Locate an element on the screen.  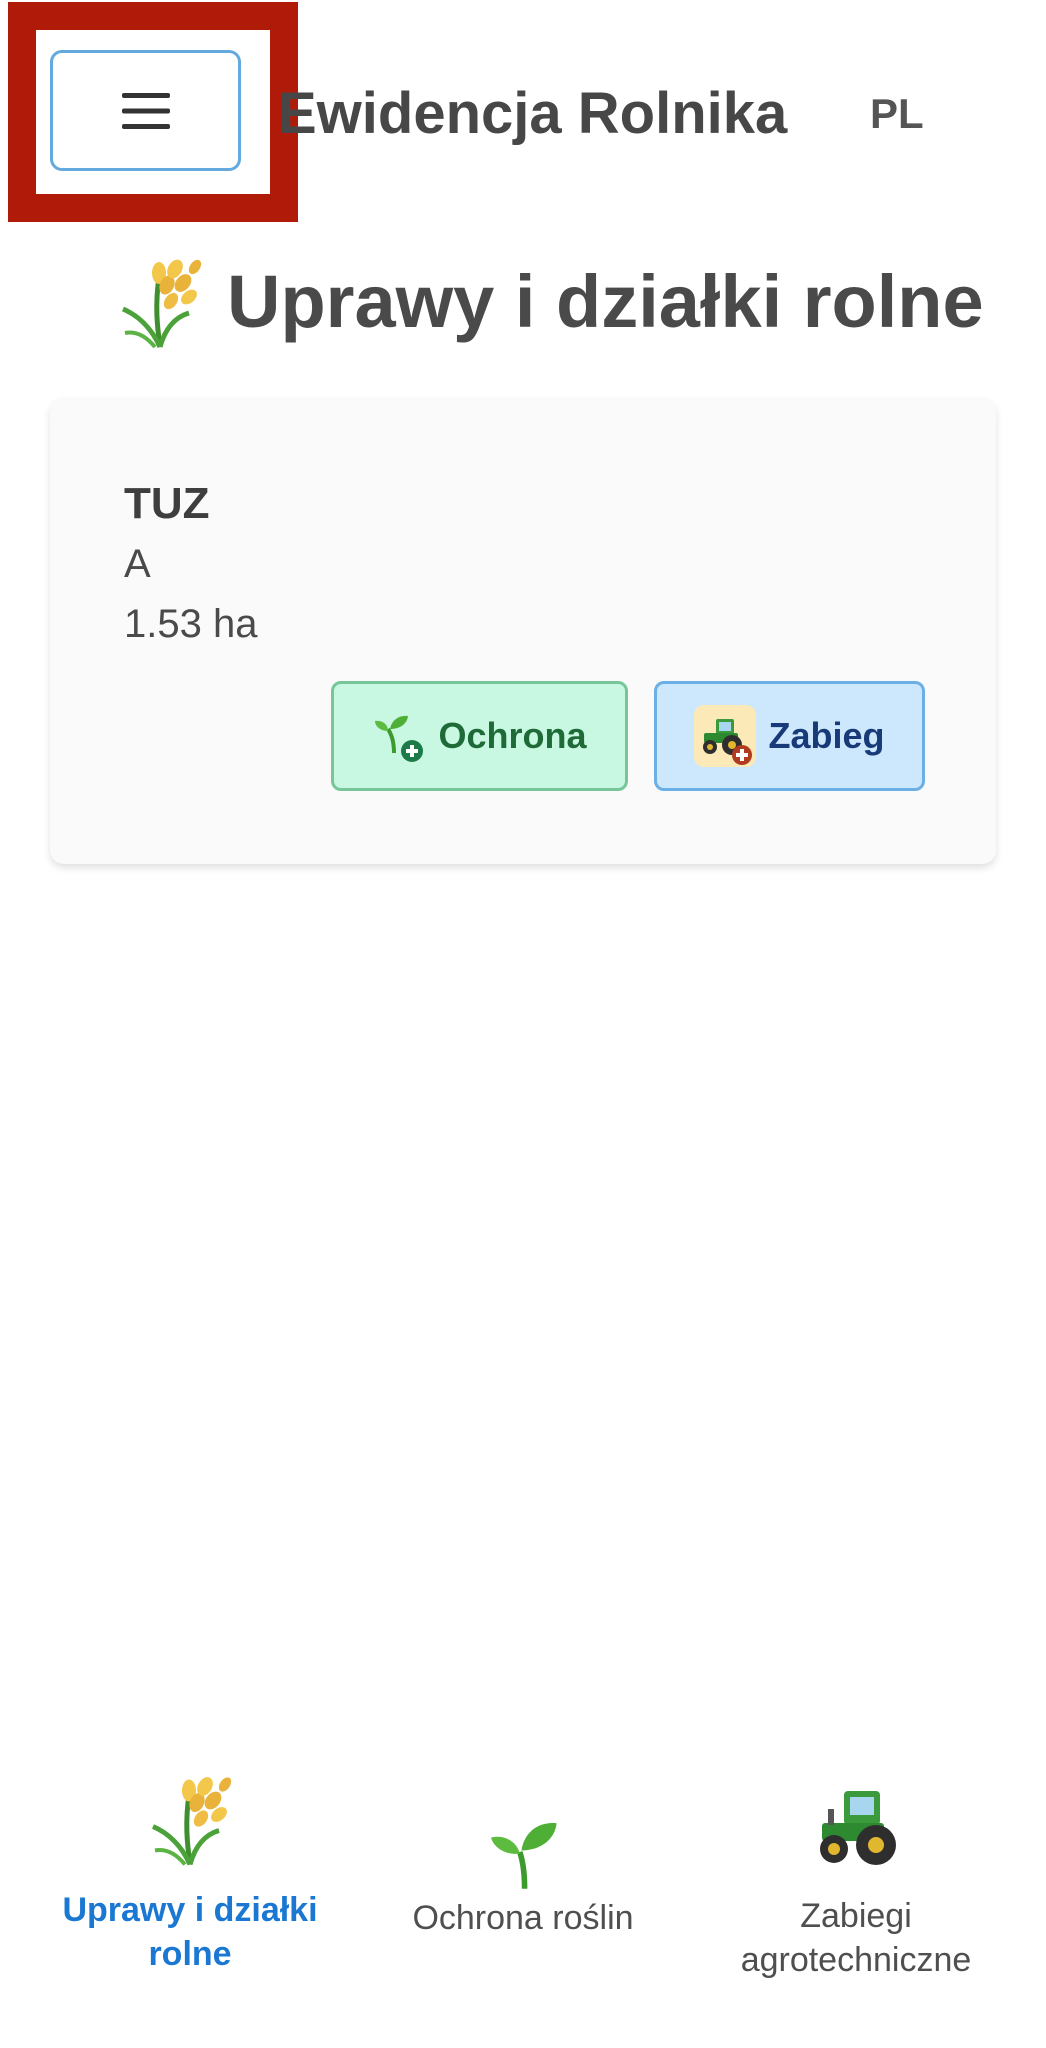
hamburger-menu-icon is located at coordinates (145, 110).